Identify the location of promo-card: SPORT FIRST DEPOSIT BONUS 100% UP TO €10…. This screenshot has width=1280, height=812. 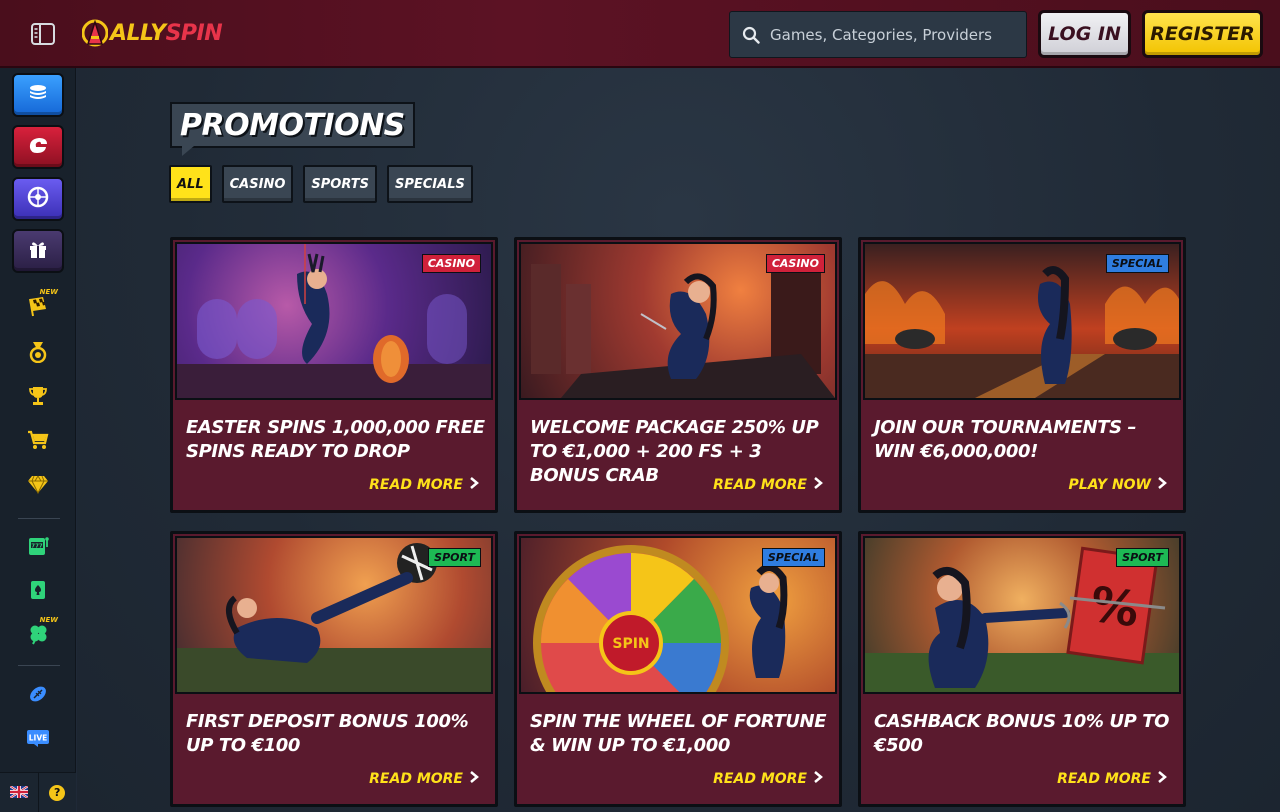
(334, 669).